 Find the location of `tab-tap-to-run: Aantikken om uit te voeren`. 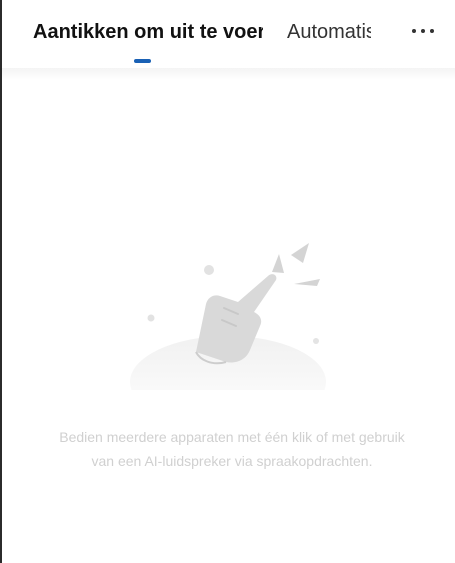

tab-tap-to-run: Aantikken om uit te voeren is located at coordinates (148, 32).